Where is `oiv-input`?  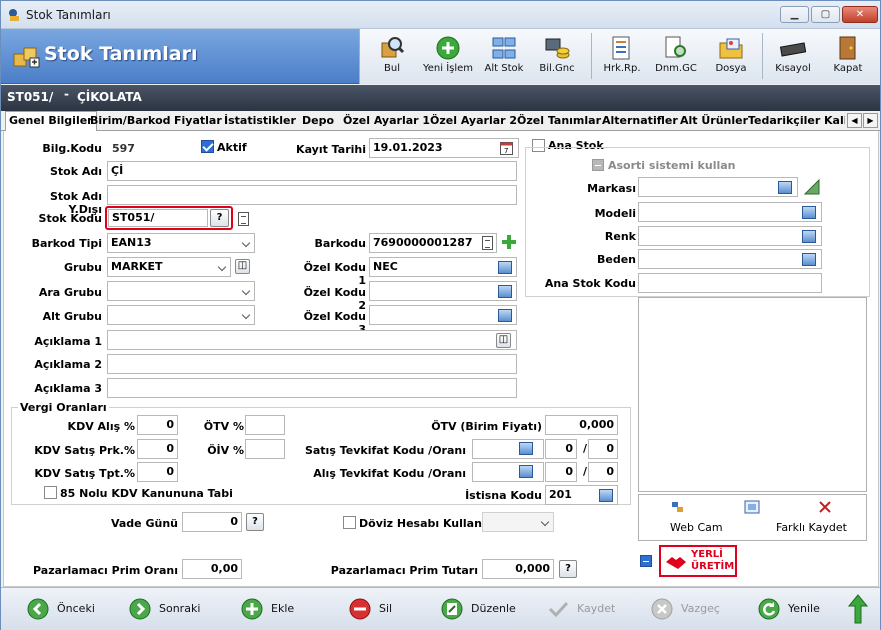 oiv-input is located at coordinates (265, 449).